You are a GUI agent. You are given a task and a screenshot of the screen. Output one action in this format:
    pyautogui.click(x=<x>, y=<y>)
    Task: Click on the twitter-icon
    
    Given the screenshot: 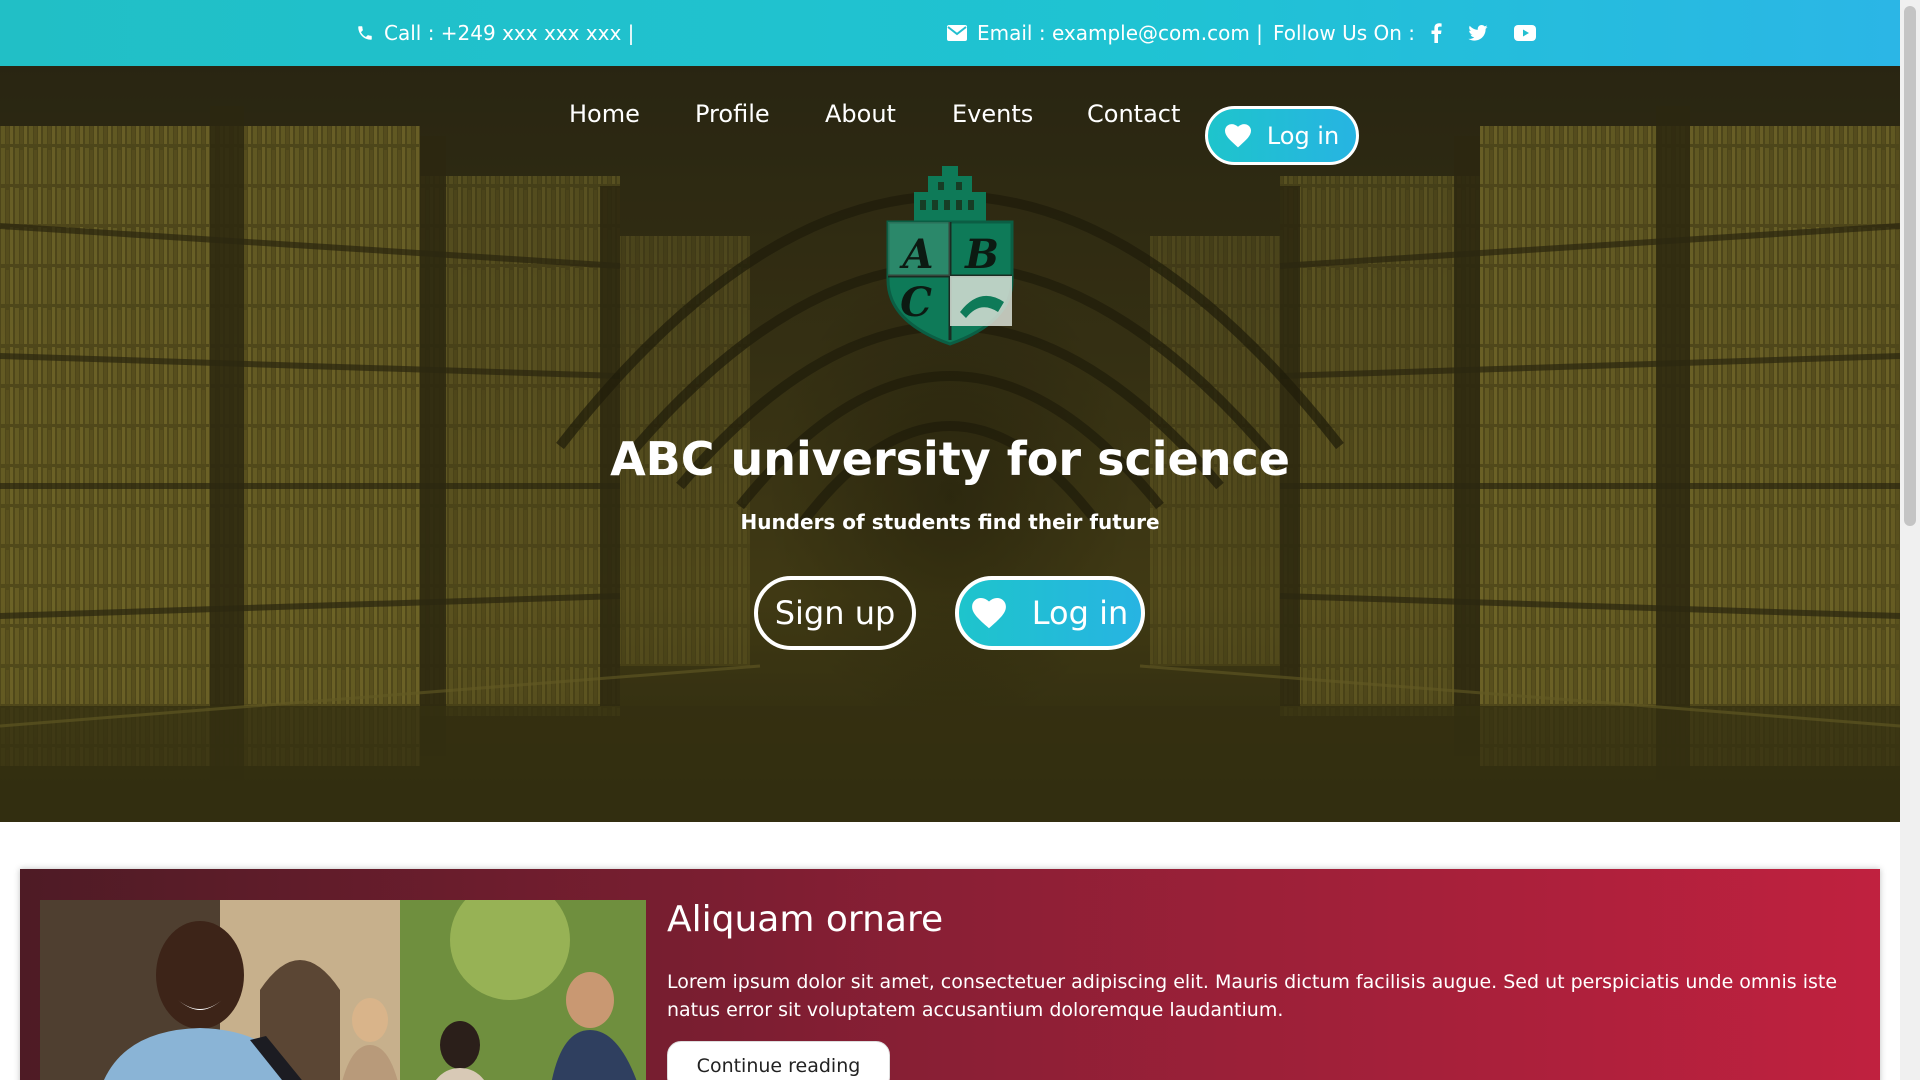 What is the action you would take?
    pyautogui.click(x=1478, y=33)
    